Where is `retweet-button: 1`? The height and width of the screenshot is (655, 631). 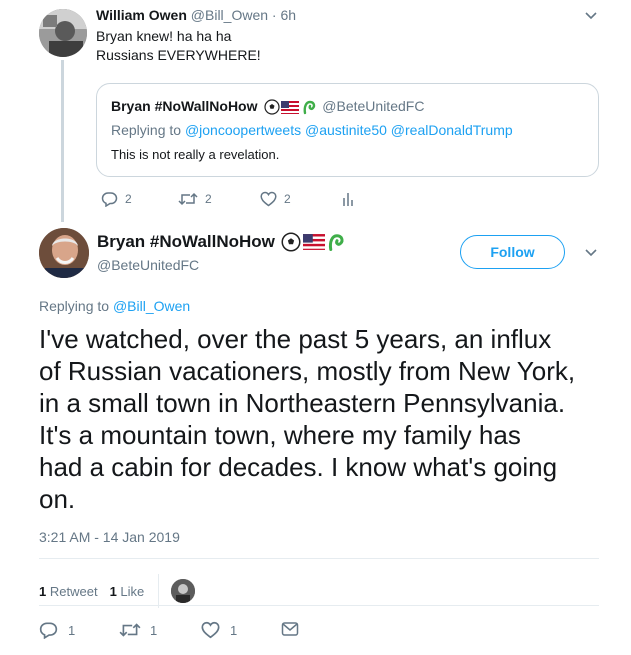 retweet-button: 1 is located at coordinates (138, 630).